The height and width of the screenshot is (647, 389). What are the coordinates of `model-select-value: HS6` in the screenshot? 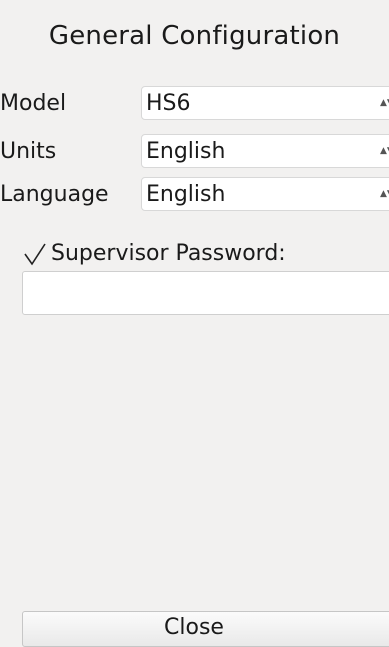 It's located at (168, 103).